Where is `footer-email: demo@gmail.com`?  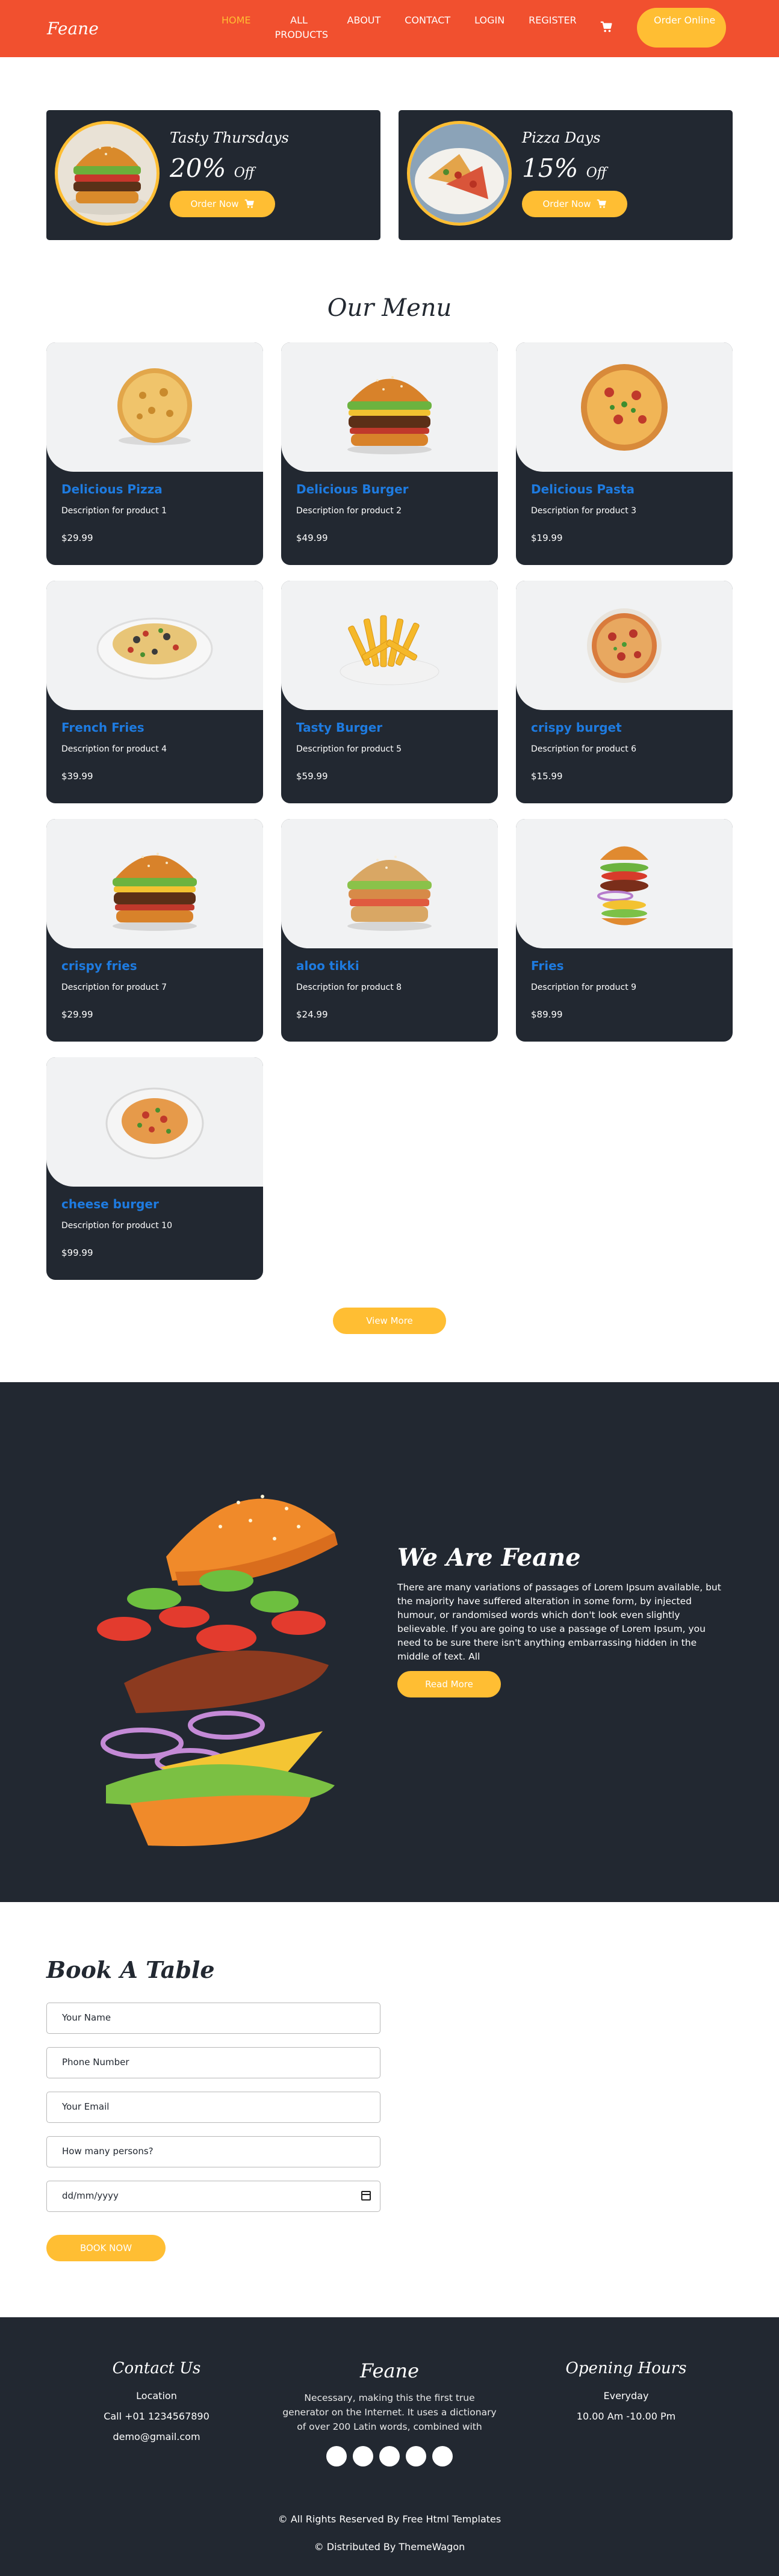 footer-email: demo@gmail.com is located at coordinates (156, 2437).